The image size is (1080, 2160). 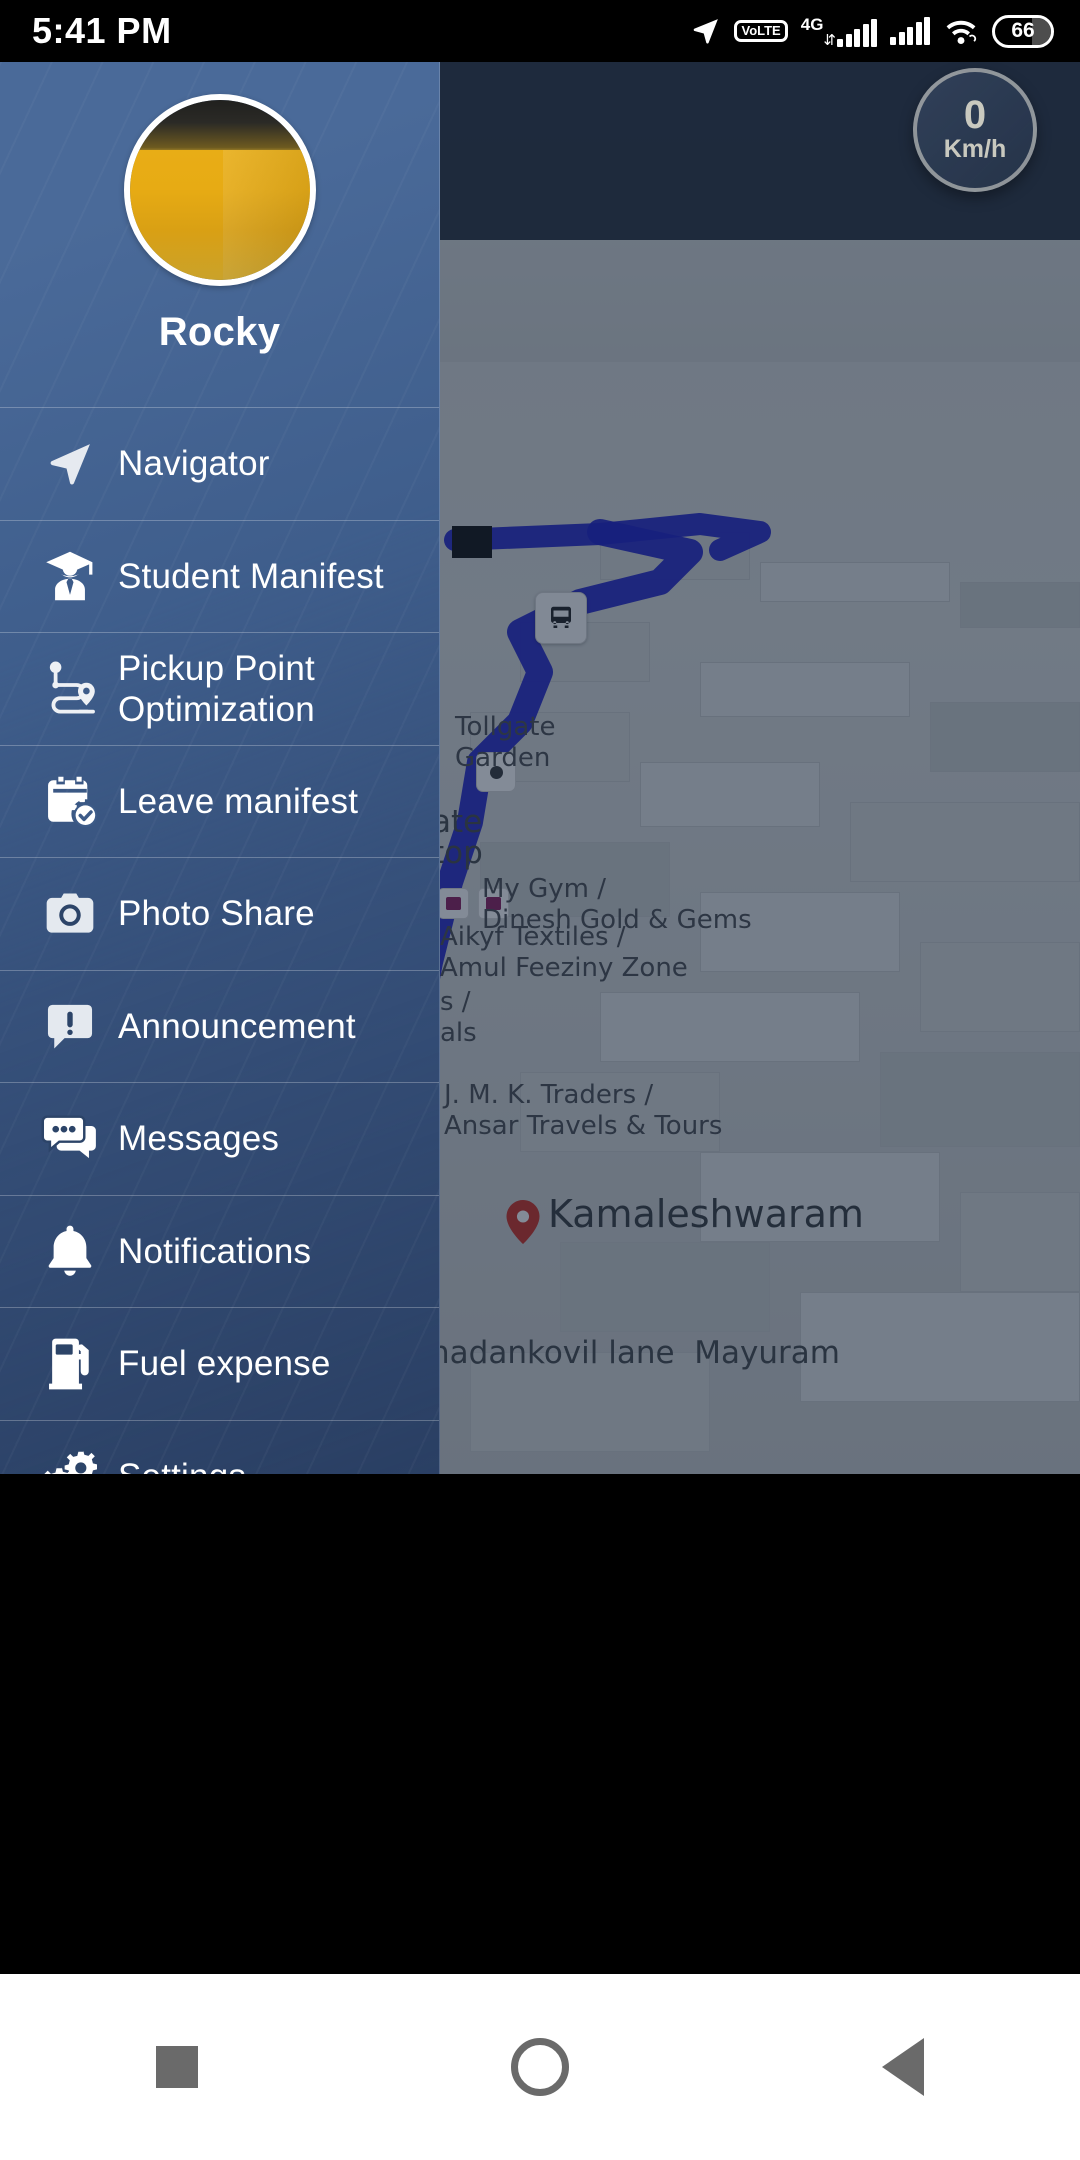 What do you see at coordinates (706, 31) in the screenshot?
I see `location-icon` at bounding box center [706, 31].